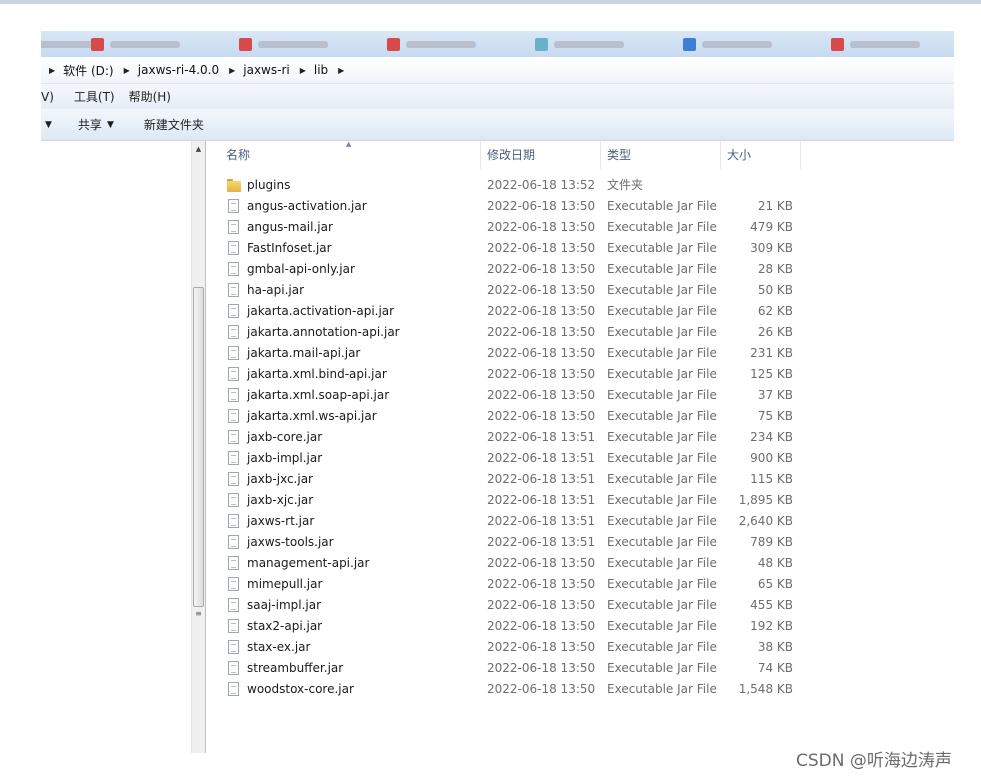 Image resolution: width=981 pixels, height=777 pixels. Describe the element at coordinates (661, 155) in the screenshot. I see `column-header-type: 类型` at that location.